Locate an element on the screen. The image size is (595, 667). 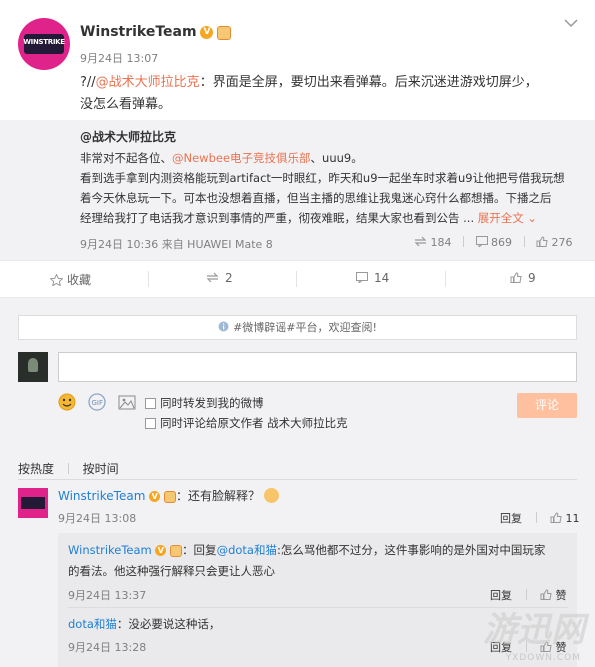
submit-comment-button: 评论 is located at coordinates (547, 405).